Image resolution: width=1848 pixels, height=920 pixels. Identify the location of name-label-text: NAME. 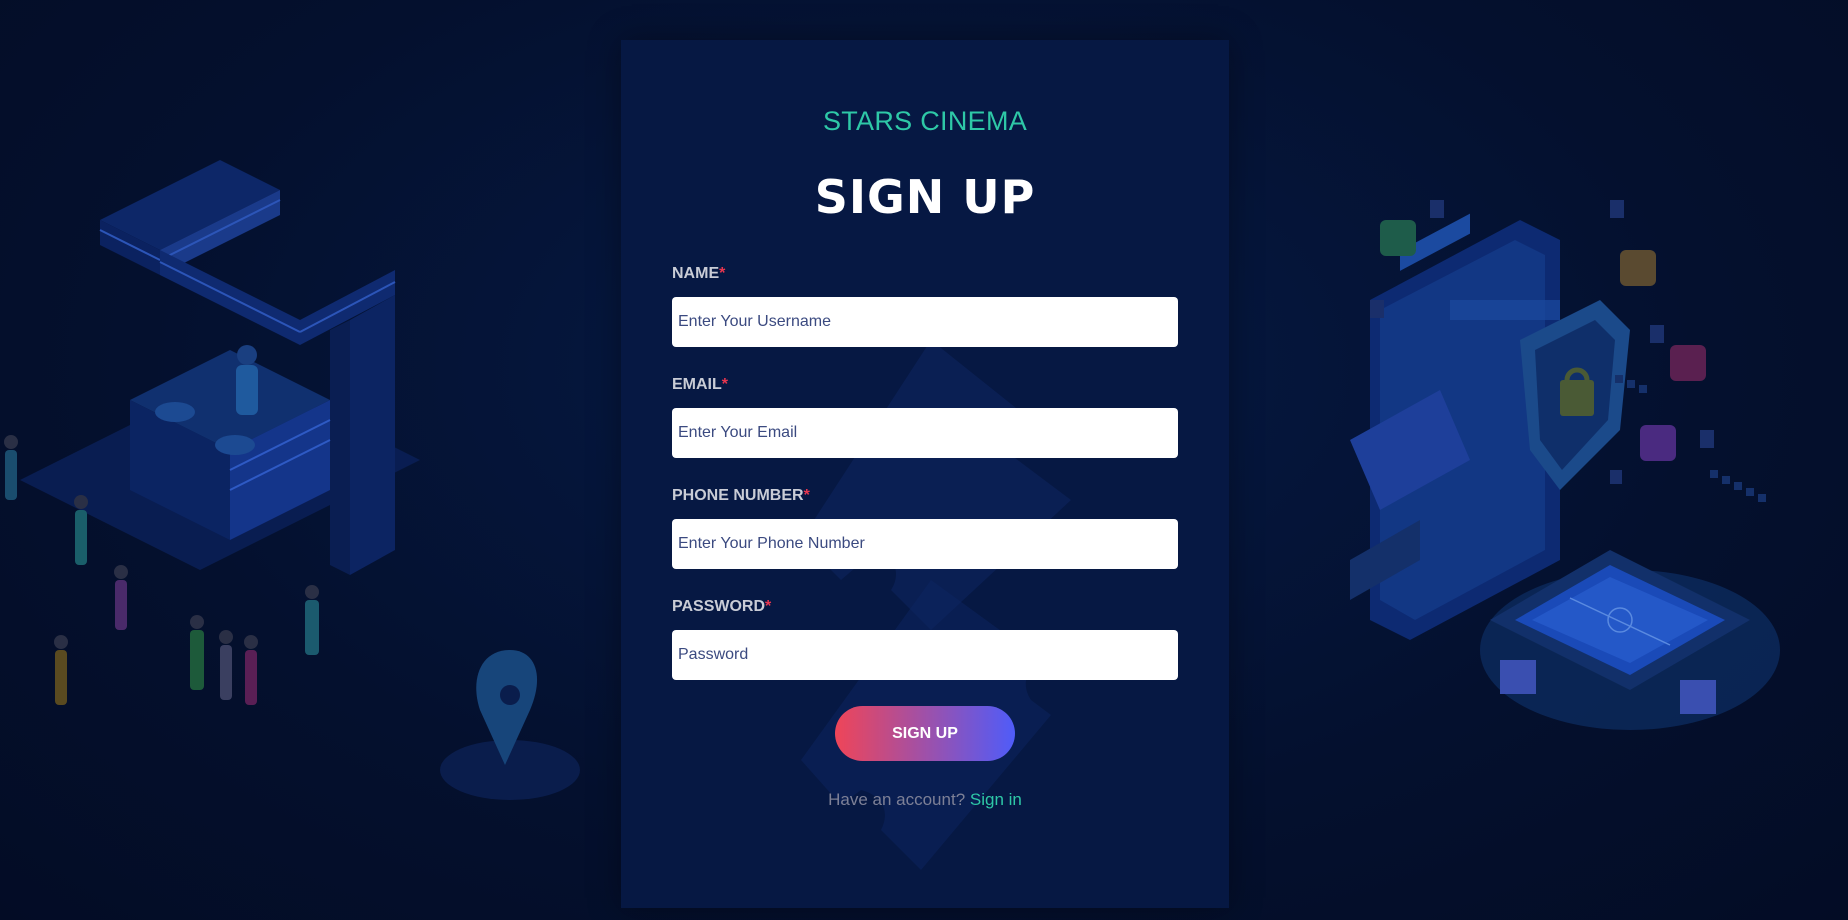
(696, 273).